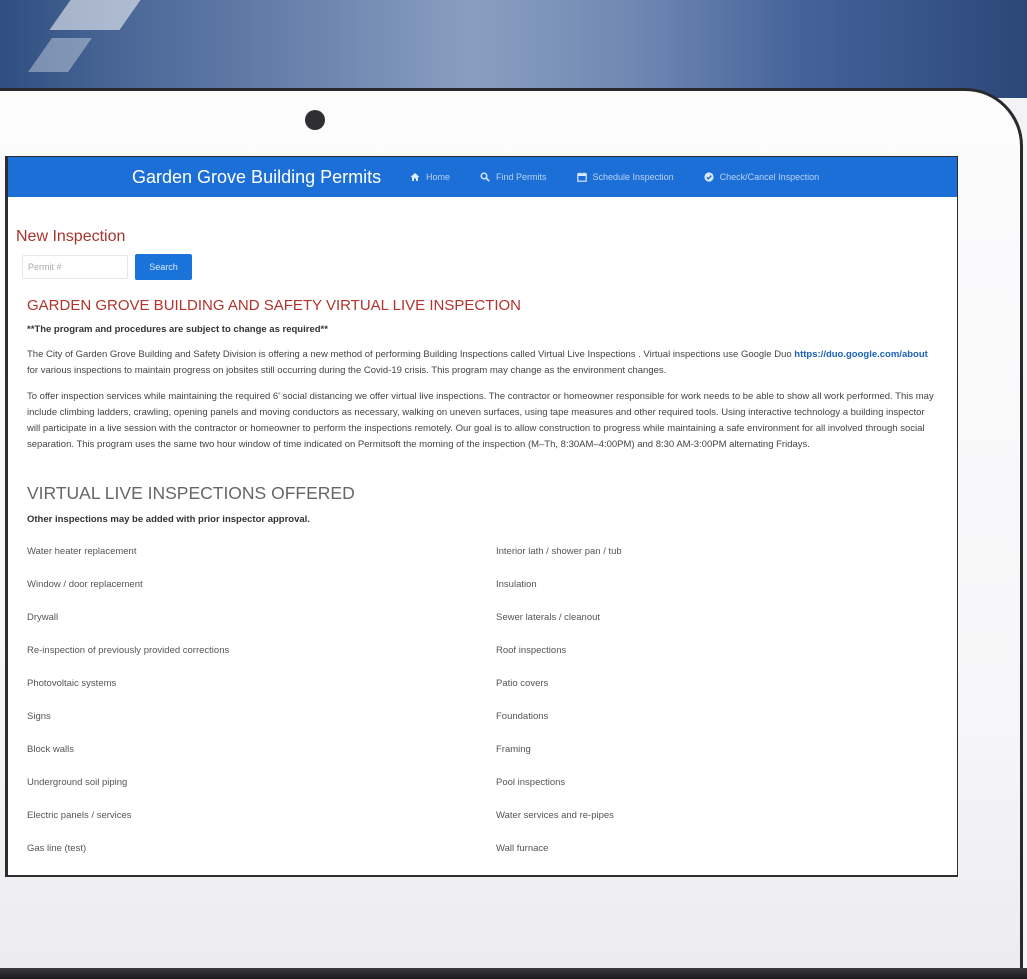  I want to click on nav-item-home: Home, so click(430, 177).